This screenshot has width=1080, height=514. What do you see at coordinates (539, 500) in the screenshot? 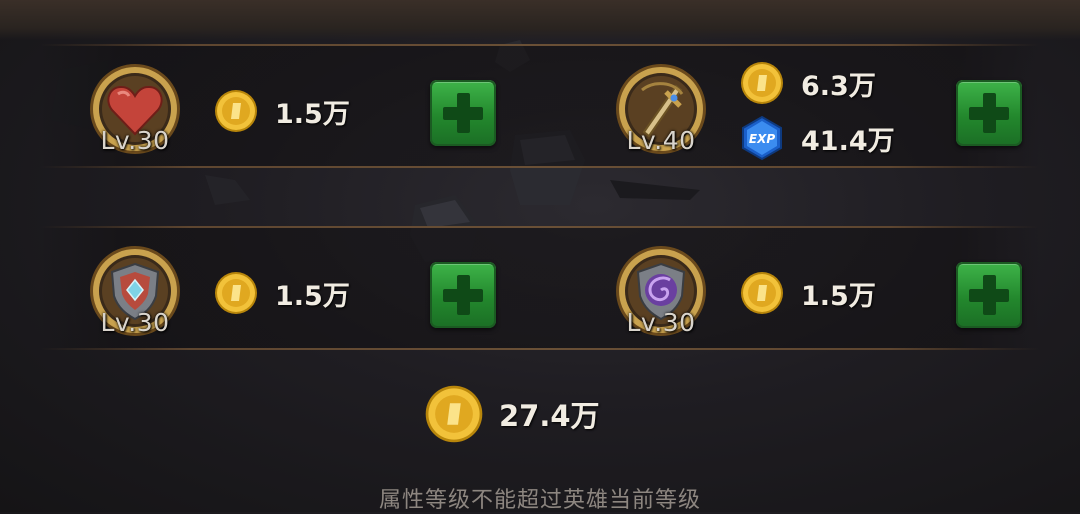
I see `level-limit-notice: 属性等级不能超过英雄当前等级` at bounding box center [539, 500].